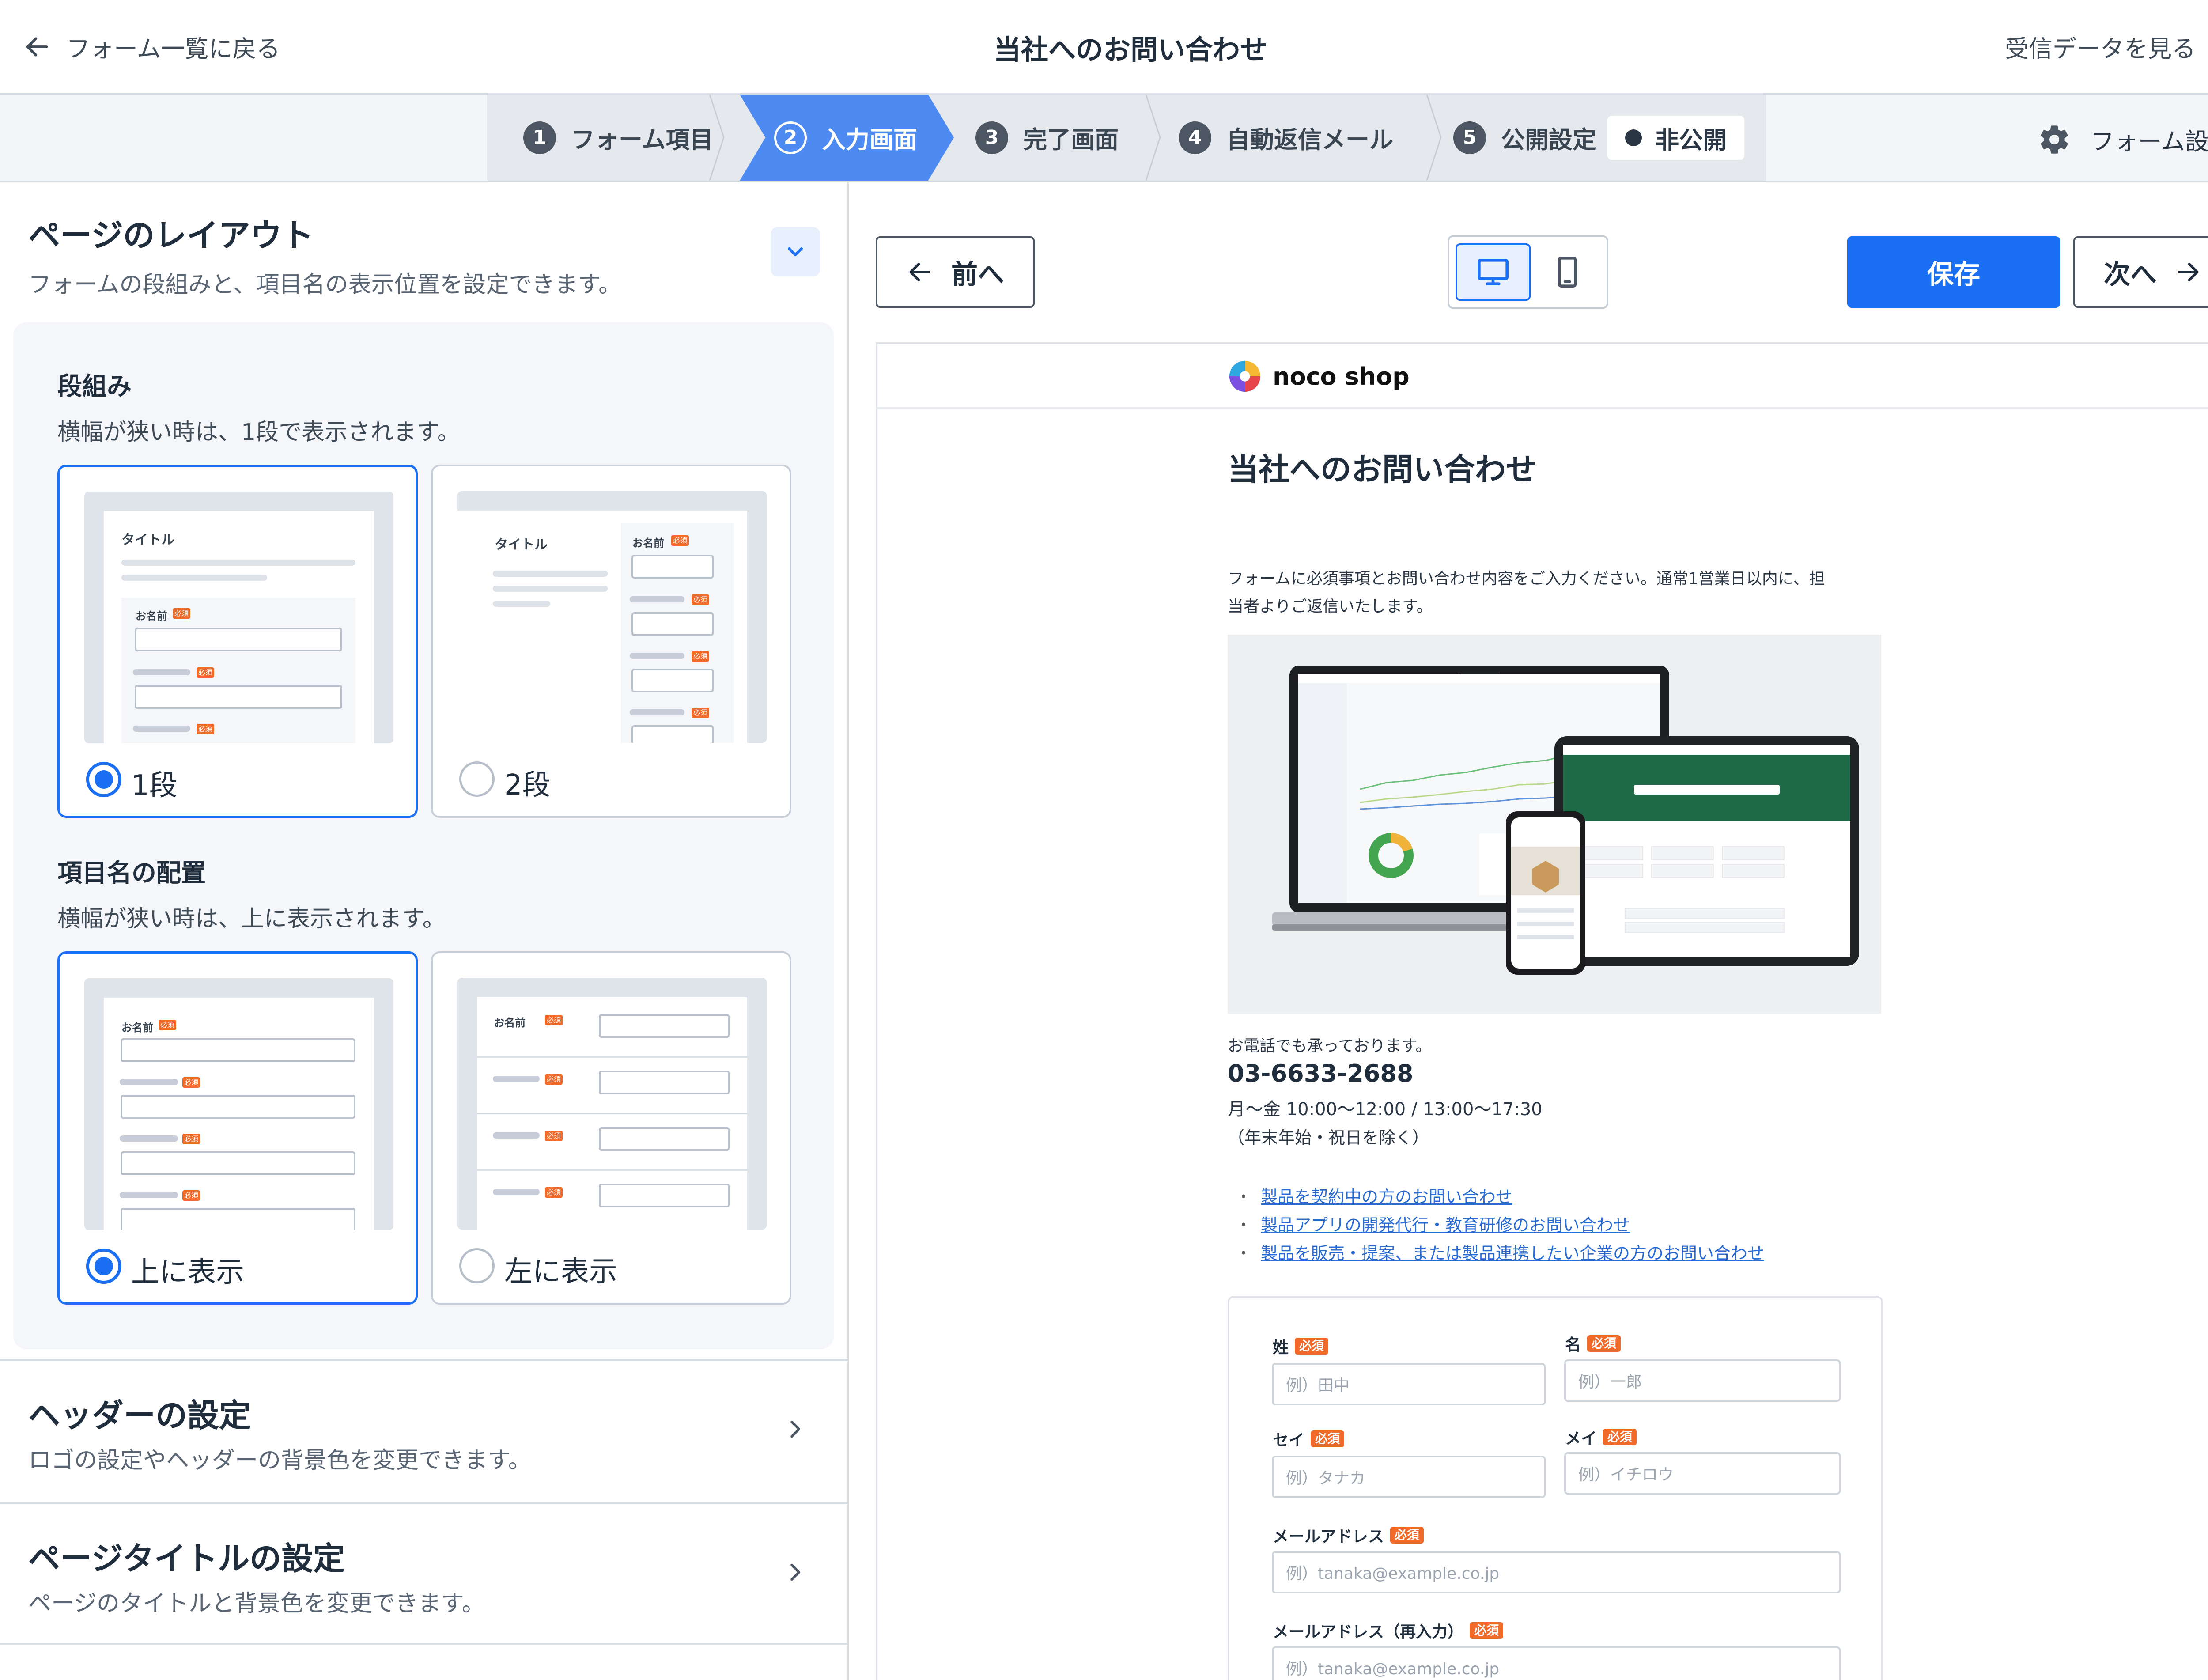 This screenshot has width=2208, height=1680. What do you see at coordinates (154, 785) in the screenshot?
I see `one-column-label: 1段` at bounding box center [154, 785].